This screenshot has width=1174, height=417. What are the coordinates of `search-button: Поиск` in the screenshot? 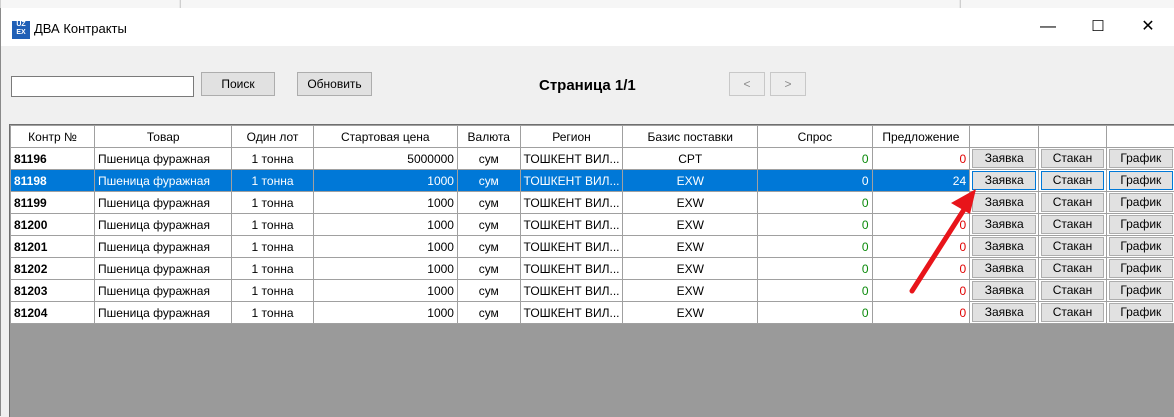 It's located at (238, 84).